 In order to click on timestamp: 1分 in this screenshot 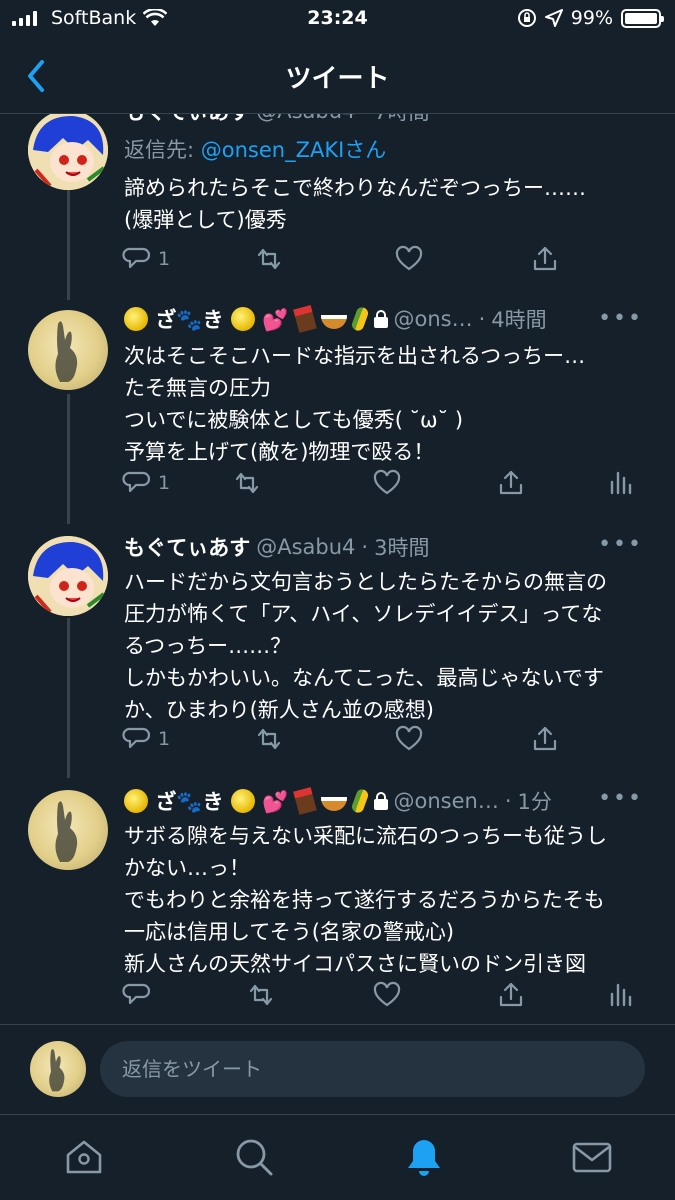, I will do `click(534, 802)`.